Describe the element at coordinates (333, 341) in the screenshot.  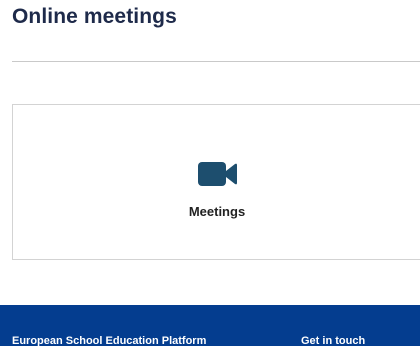
I see `footer-link-get-in-touch: Get in touch` at that location.